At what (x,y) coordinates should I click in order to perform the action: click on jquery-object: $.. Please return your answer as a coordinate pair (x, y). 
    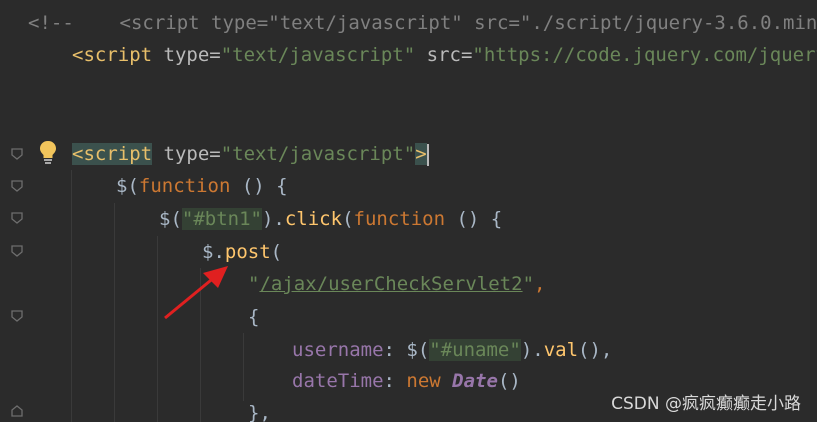
    Looking at the image, I should click on (213, 252).